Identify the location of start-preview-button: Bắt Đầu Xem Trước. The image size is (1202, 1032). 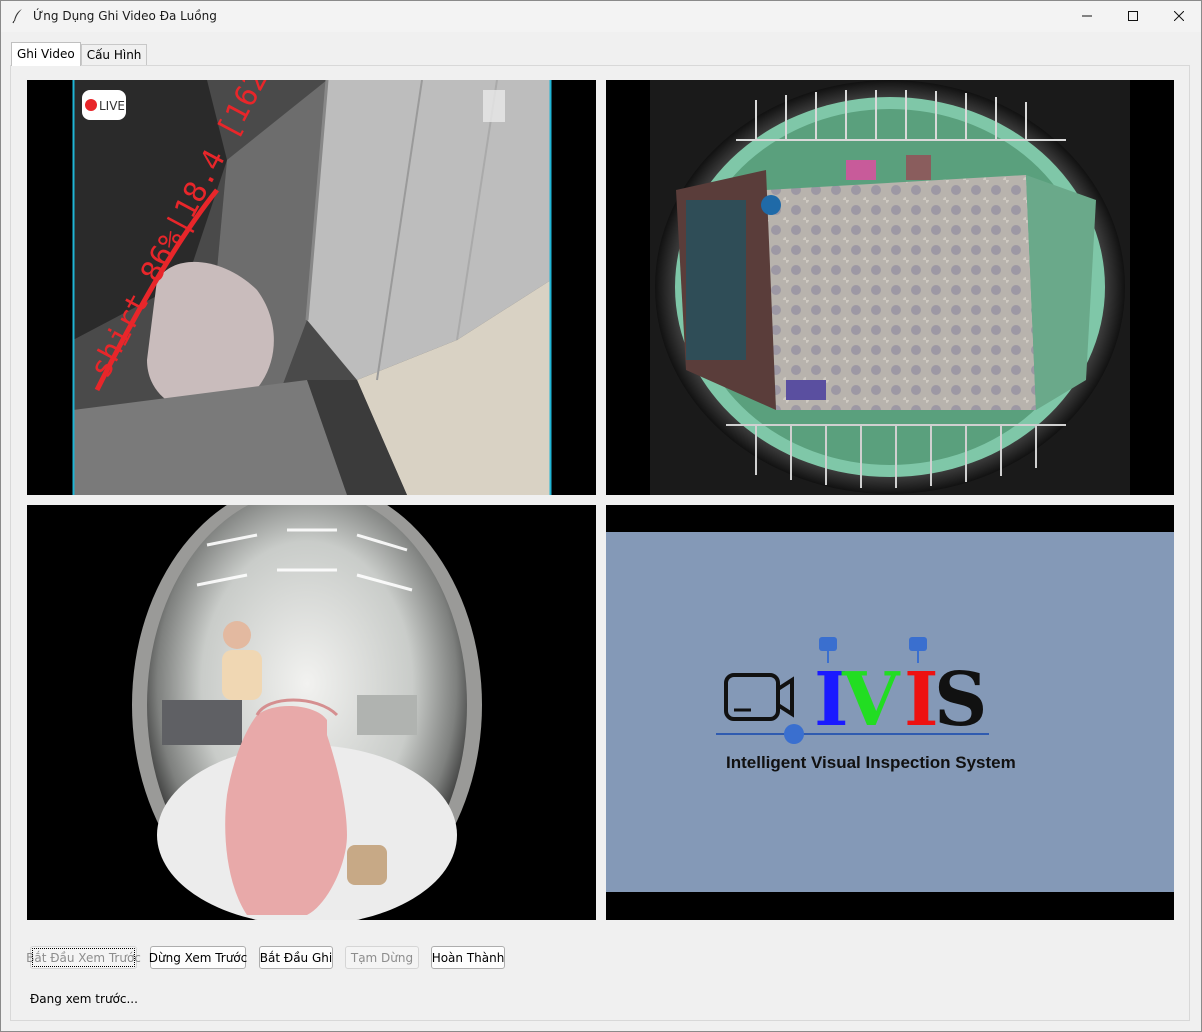
(83, 957).